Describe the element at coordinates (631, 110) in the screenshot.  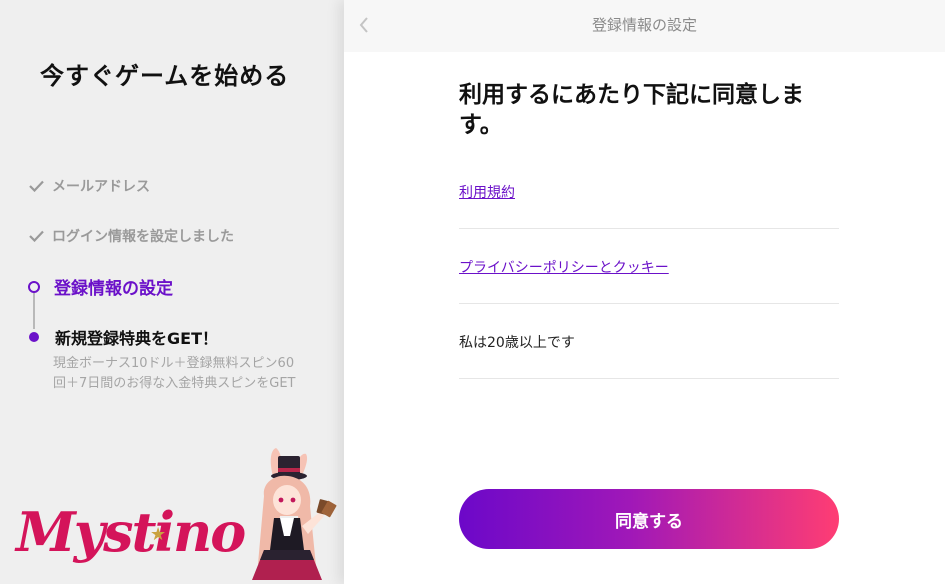
I see `consent-heading: 利用するにあたり下記に同意します。` at that location.